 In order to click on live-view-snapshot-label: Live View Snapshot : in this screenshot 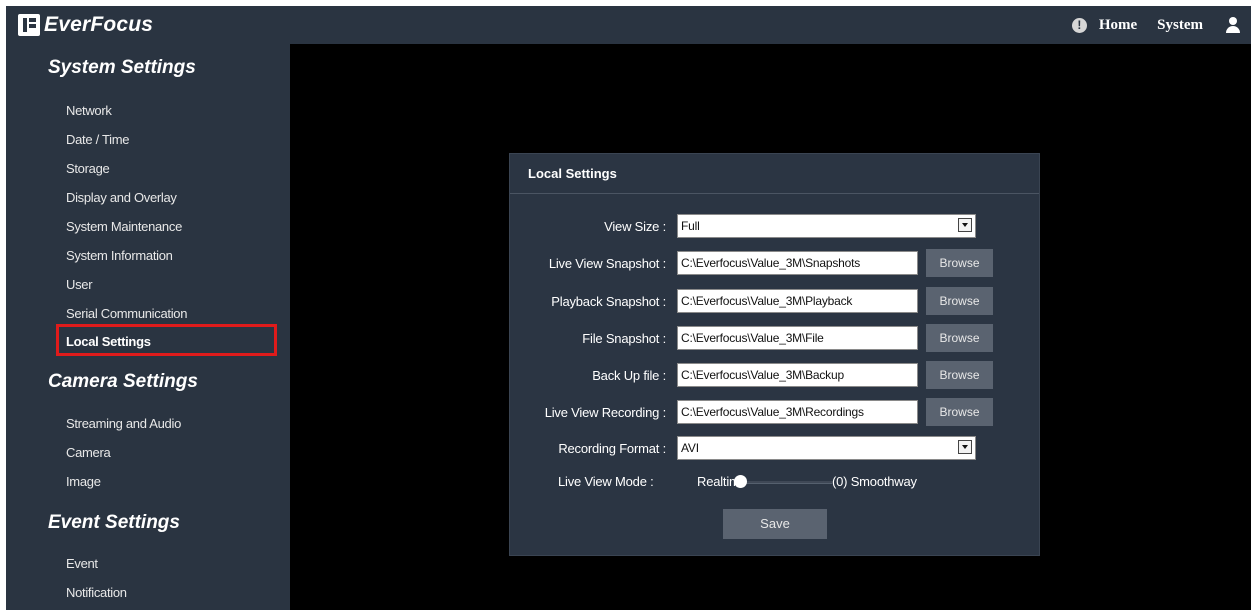, I will do `click(607, 263)`.